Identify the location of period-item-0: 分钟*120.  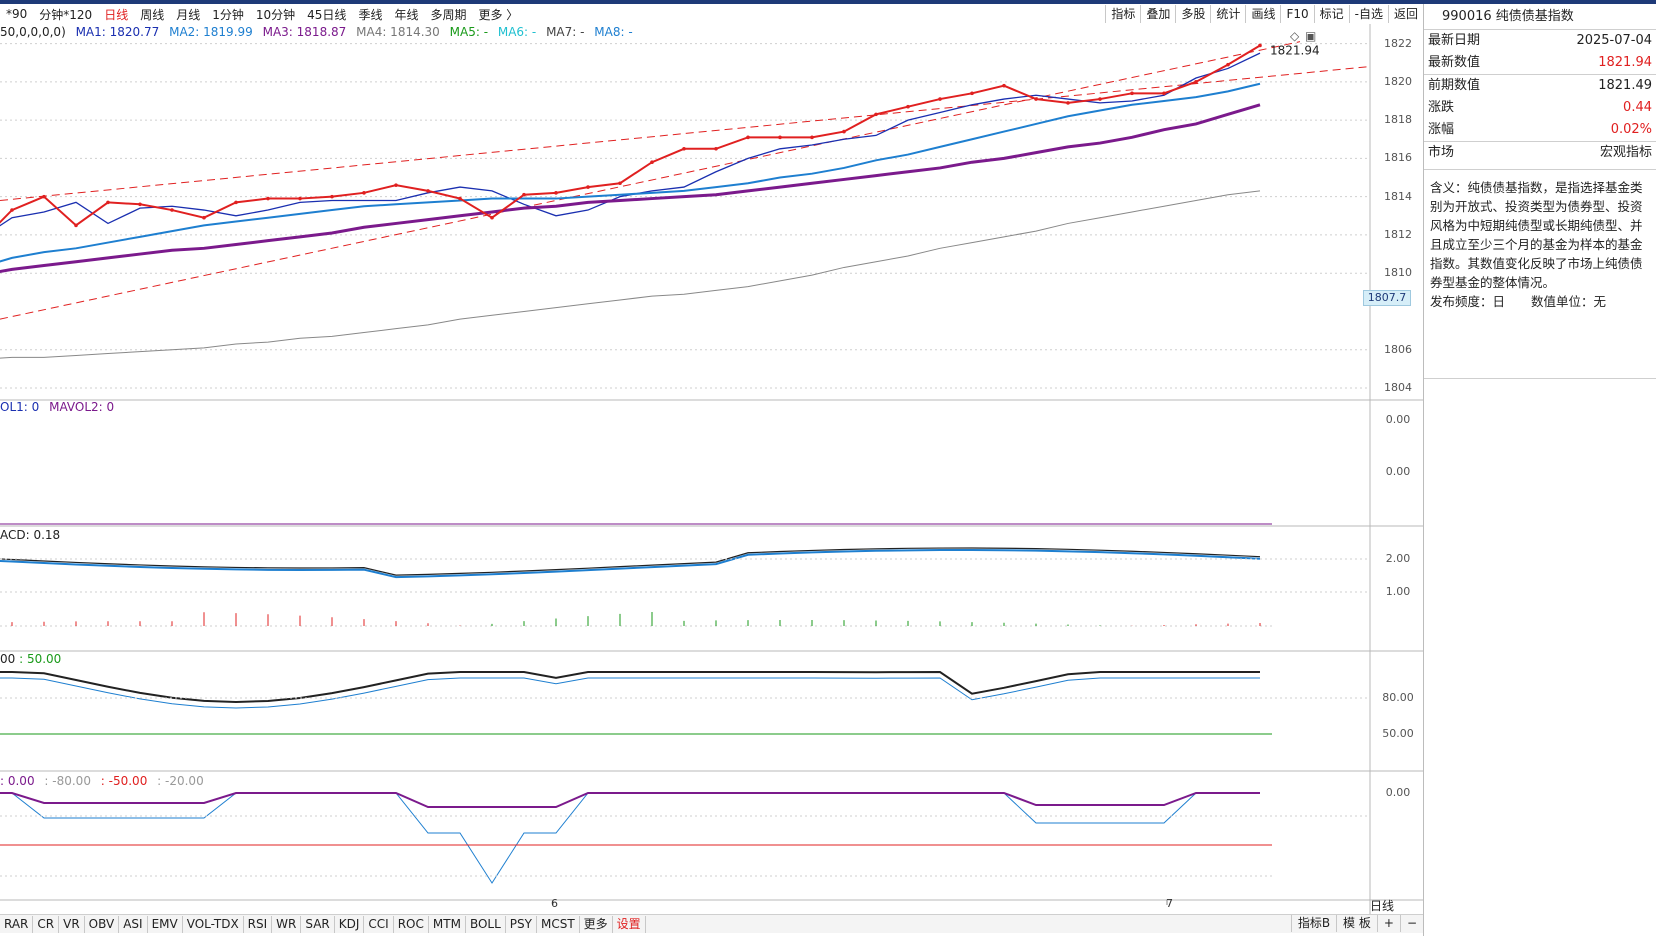
(65, 14).